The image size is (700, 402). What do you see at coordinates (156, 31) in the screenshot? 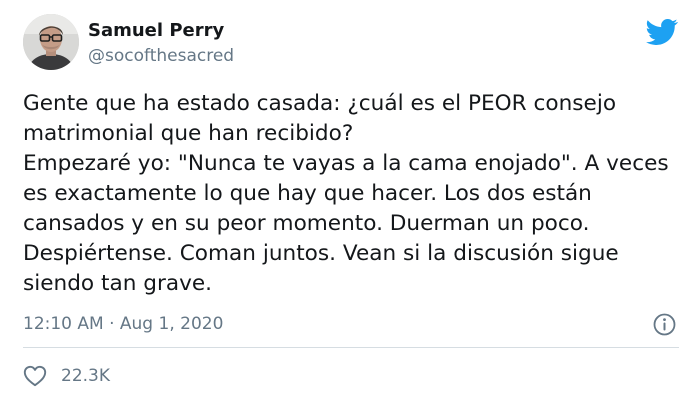
I see `author-name: Samuel Perry` at bounding box center [156, 31].